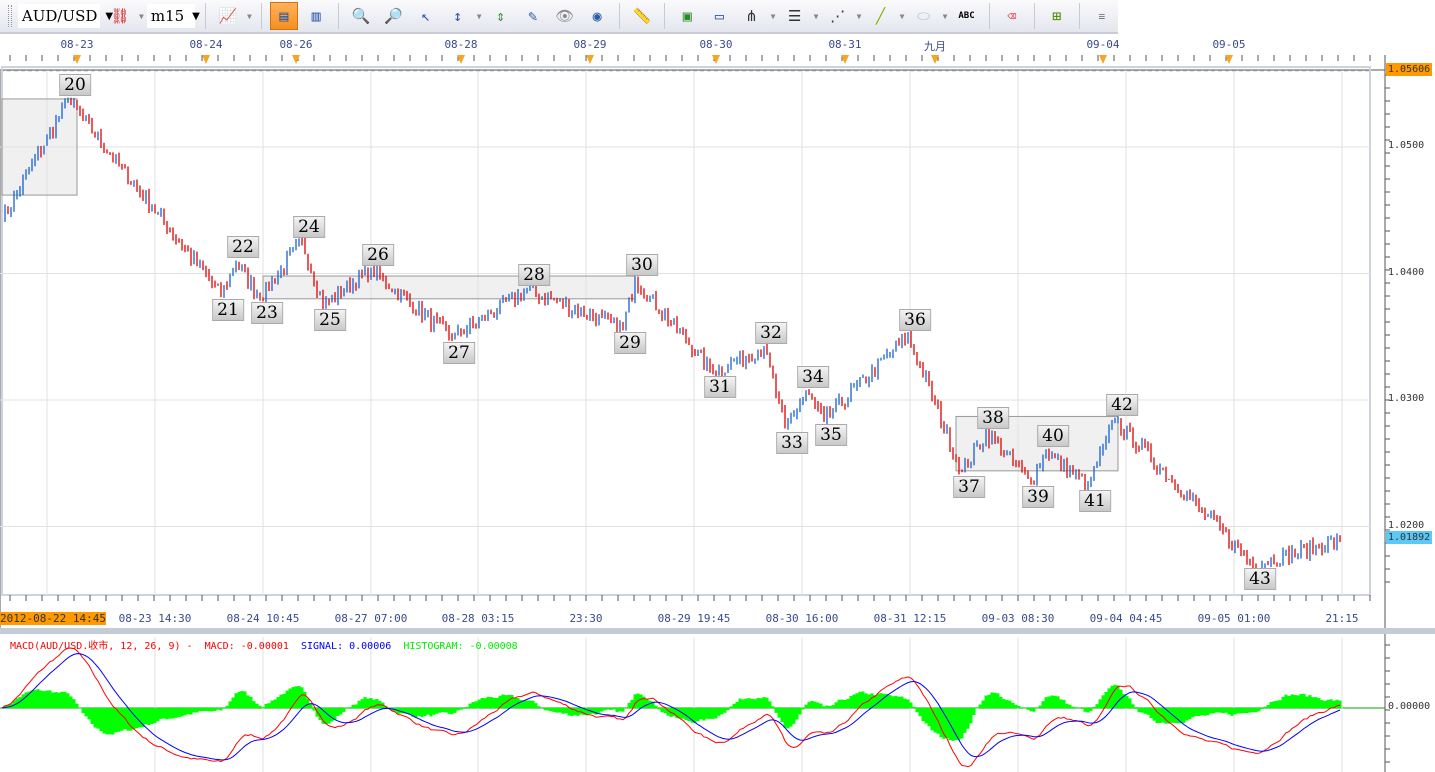 Image resolution: width=1435 pixels, height=772 pixels. What do you see at coordinates (459, 353) in the screenshot?
I see `wave-label: 27` at bounding box center [459, 353].